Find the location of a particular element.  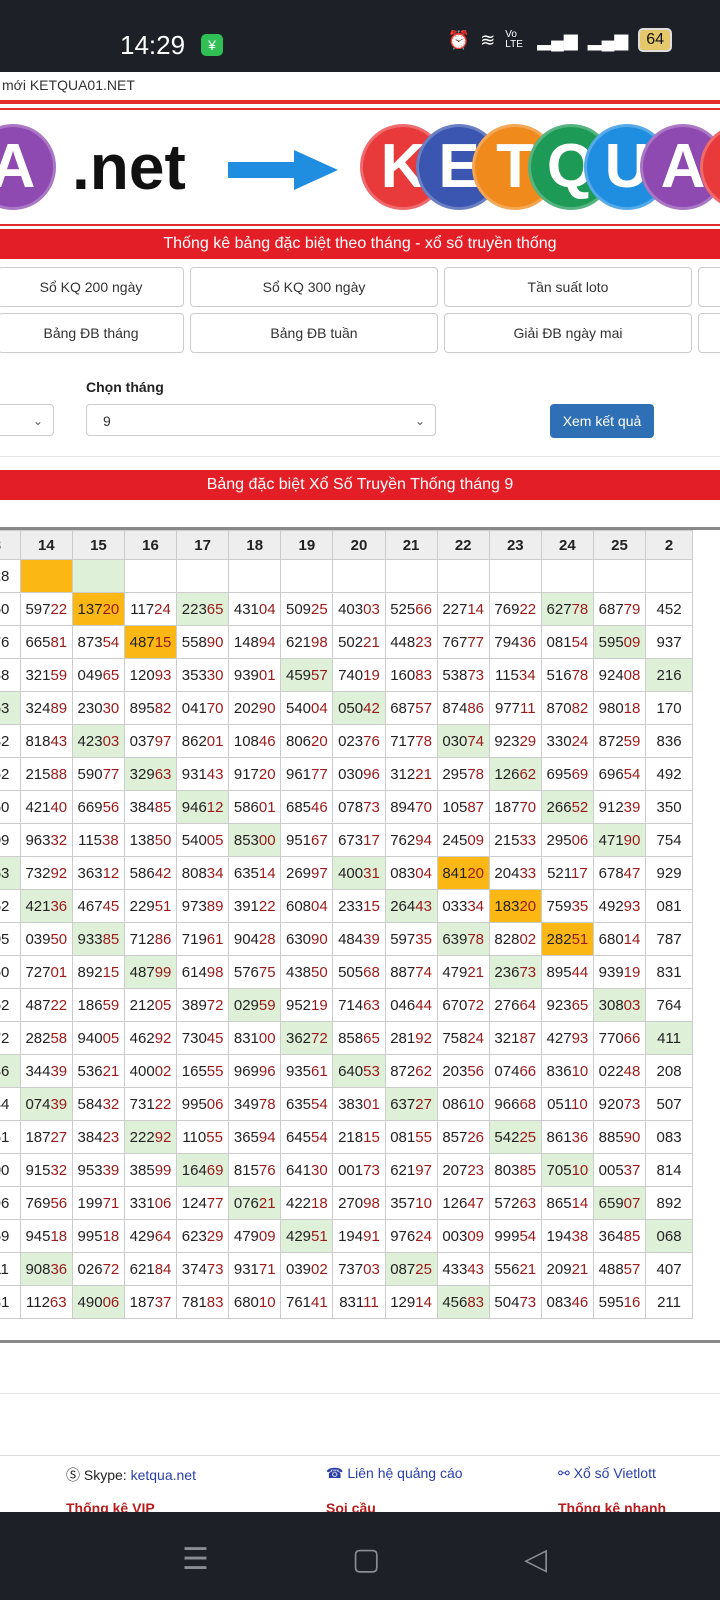

result-cell: 02248 is located at coordinates (619, 1071).